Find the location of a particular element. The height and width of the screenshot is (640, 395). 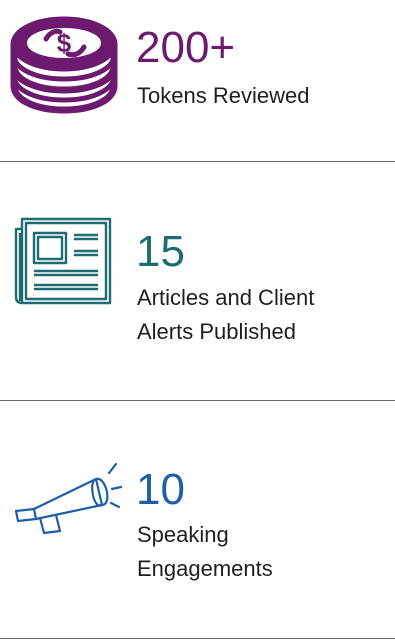

newspaper-icon is located at coordinates (63, 262).